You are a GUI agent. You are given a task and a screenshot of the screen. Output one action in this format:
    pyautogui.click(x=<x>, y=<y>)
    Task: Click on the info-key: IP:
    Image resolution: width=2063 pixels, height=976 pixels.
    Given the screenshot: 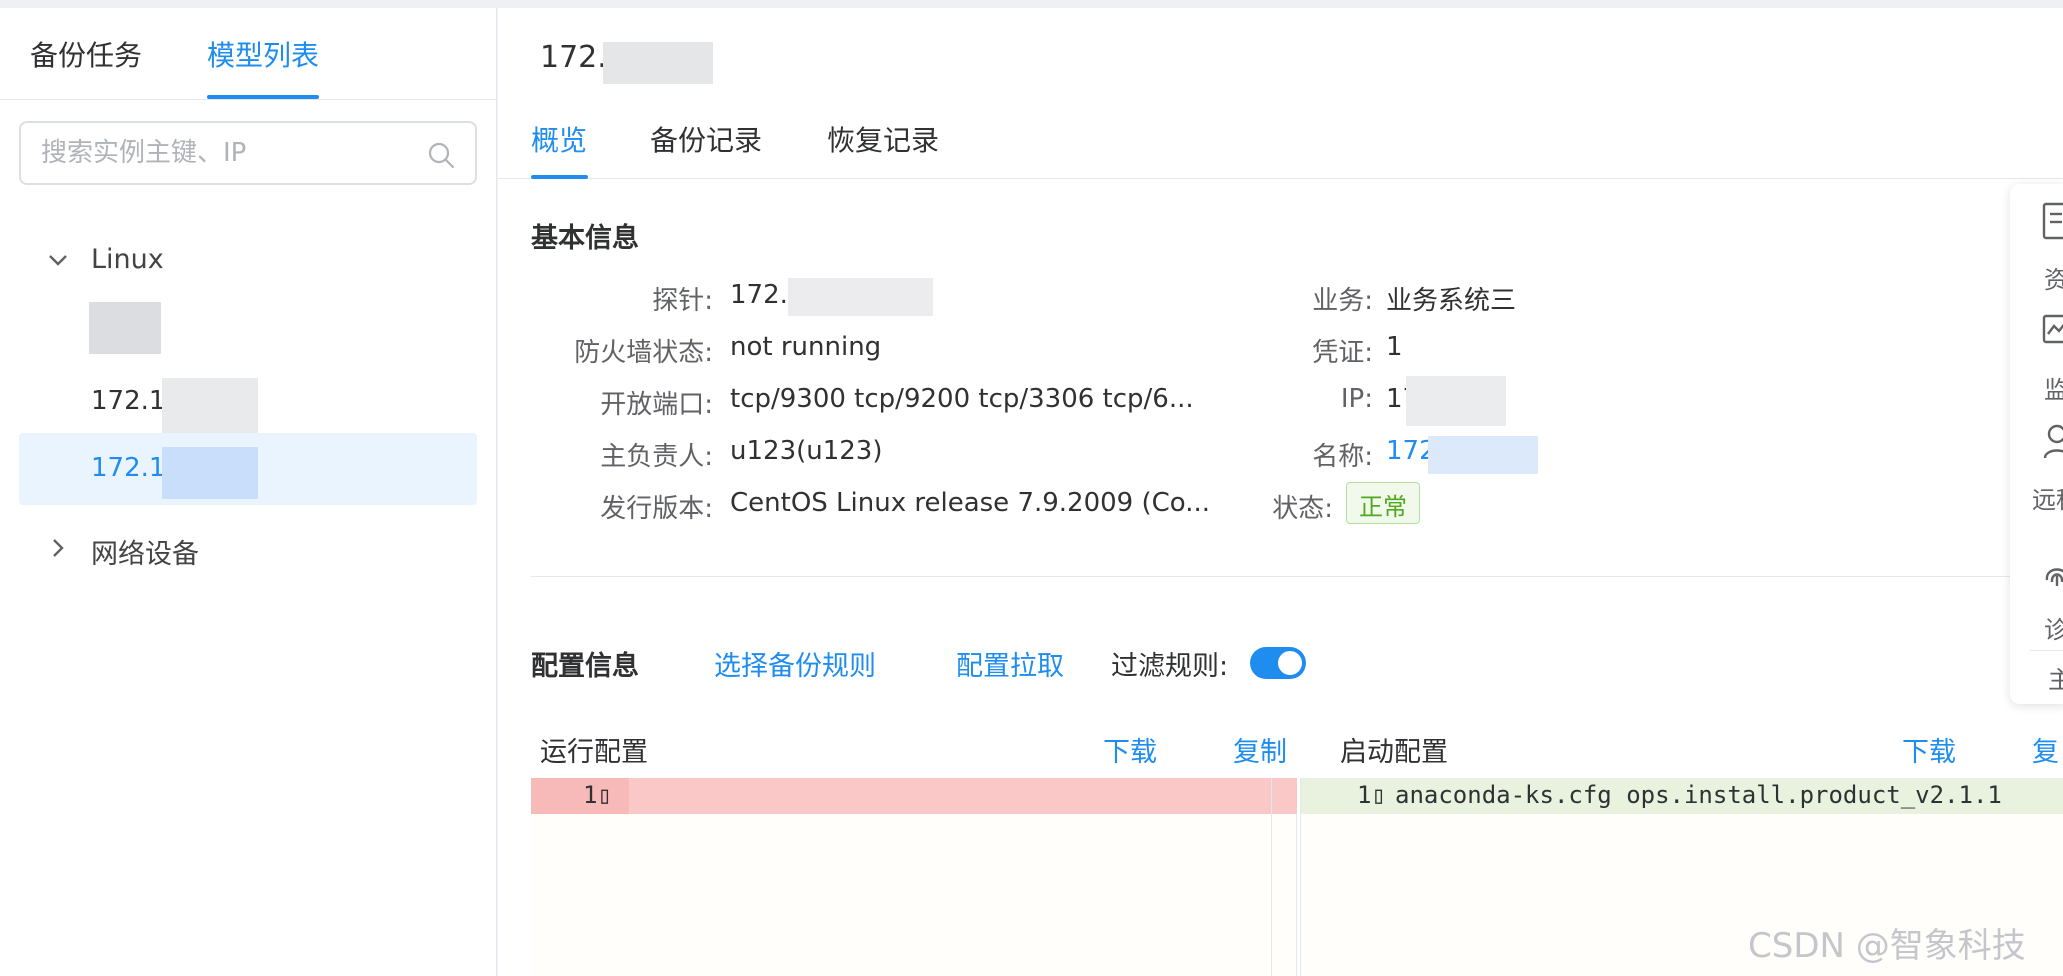 What is the action you would take?
    pyautogui.click(x=1356, y=399)
    